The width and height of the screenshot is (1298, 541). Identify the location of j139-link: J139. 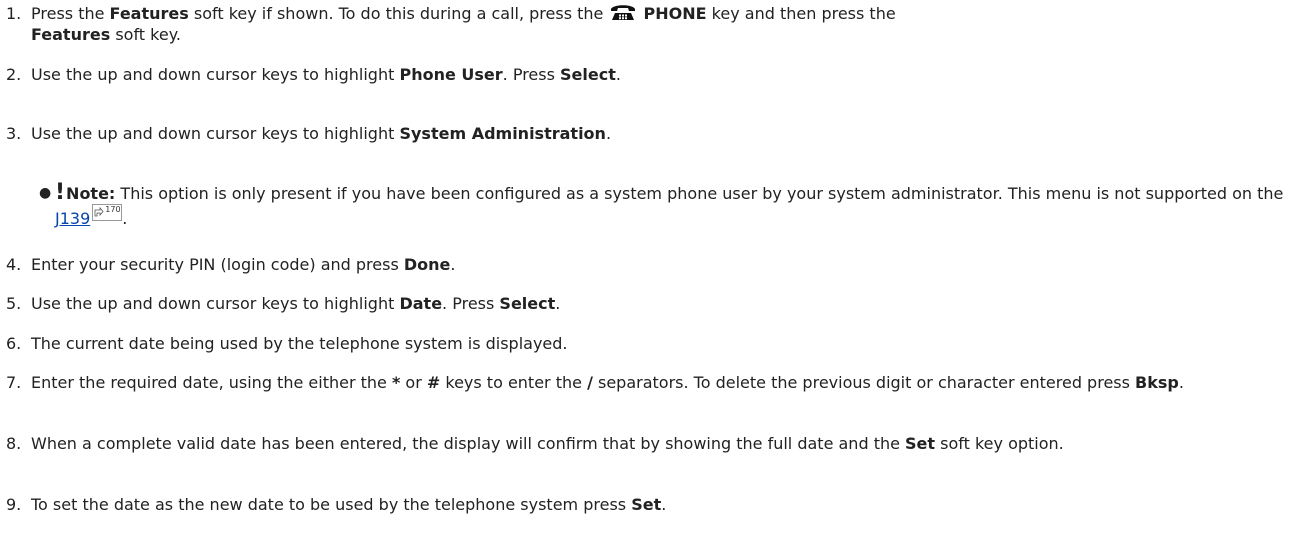
(72, 218).